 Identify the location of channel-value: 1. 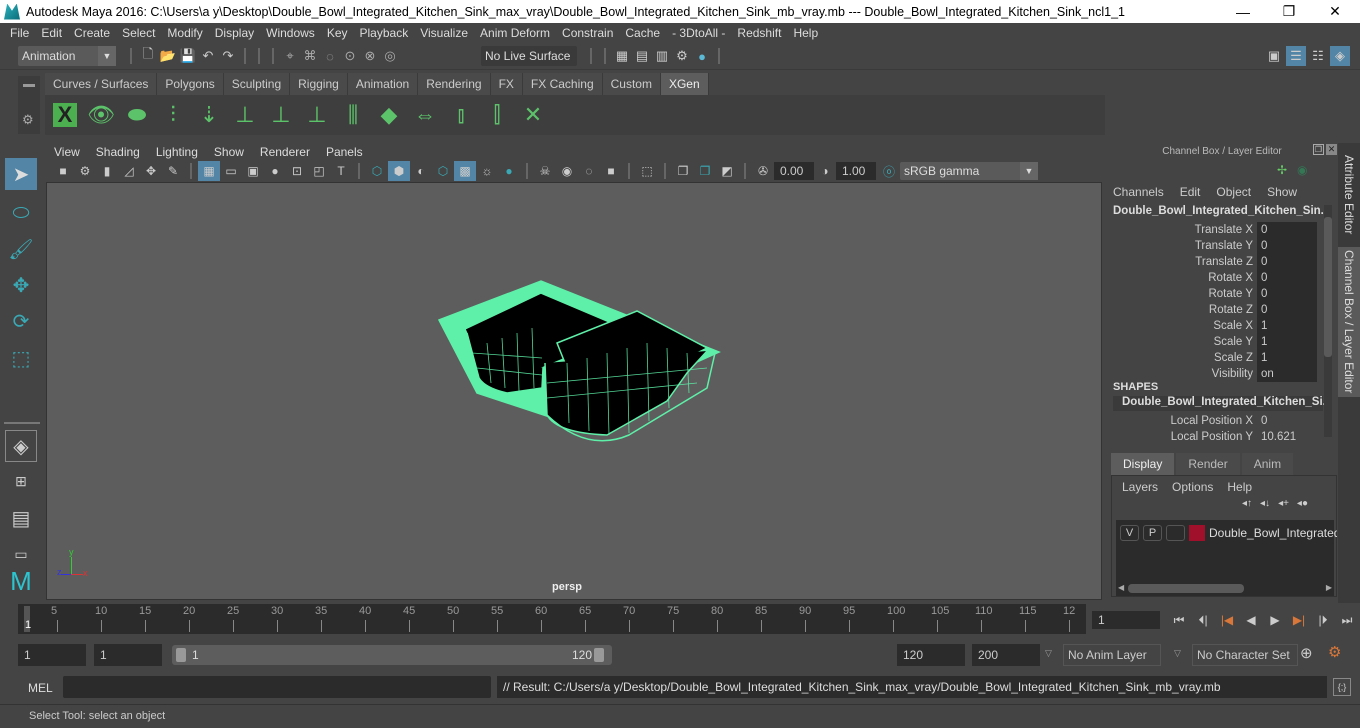
(1287, 326).